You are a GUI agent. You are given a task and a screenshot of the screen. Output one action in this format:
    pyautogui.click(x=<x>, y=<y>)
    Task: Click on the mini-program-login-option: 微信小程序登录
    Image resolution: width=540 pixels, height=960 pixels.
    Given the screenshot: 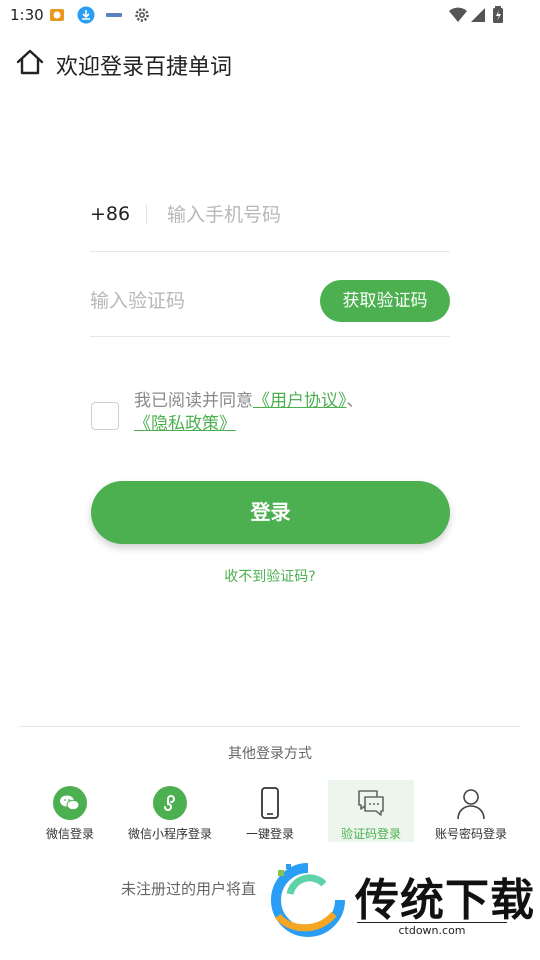 What is the action you would take?
    pyautogui.click(x=170, y=811)
    